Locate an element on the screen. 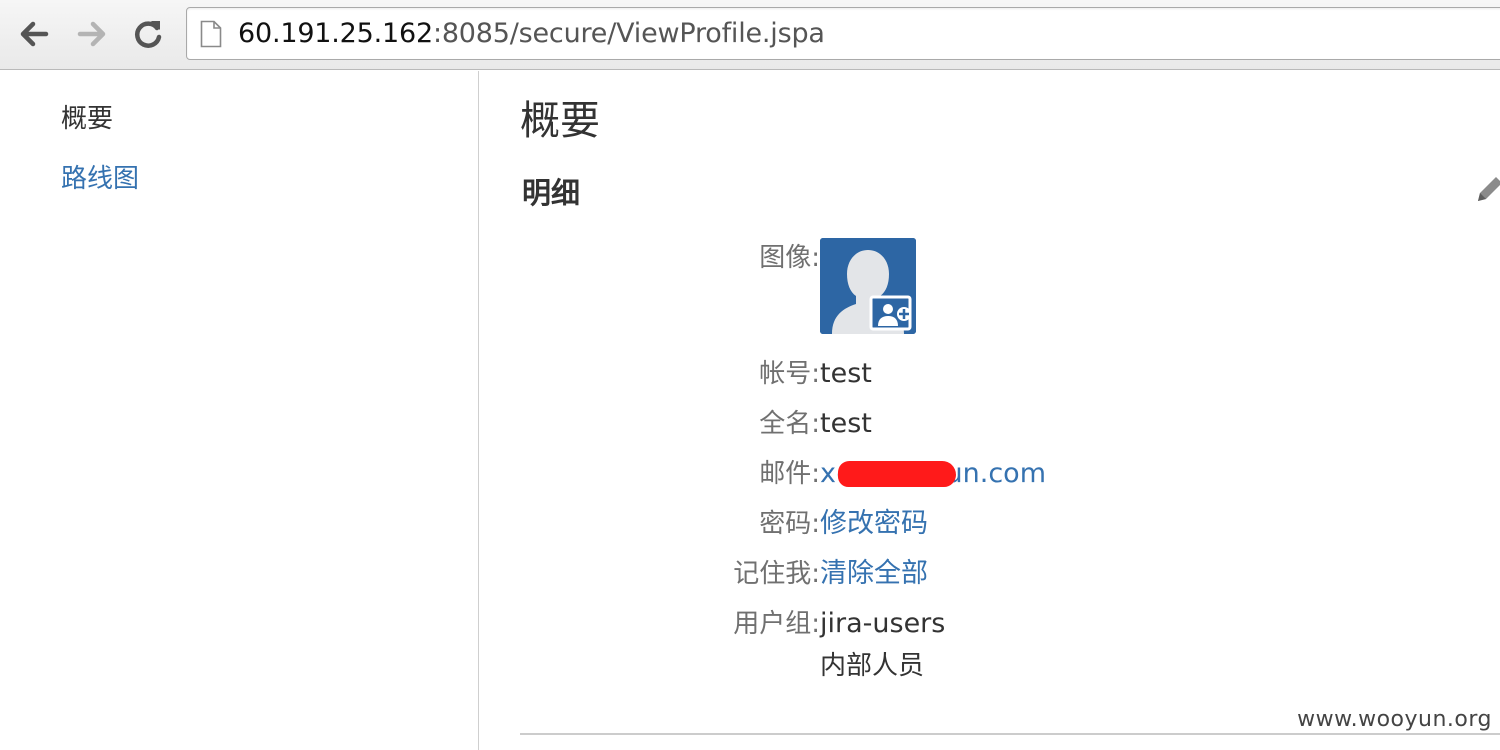 This screenshot has height=750, width=1500. forward-button is located at coordinates (92, 34).